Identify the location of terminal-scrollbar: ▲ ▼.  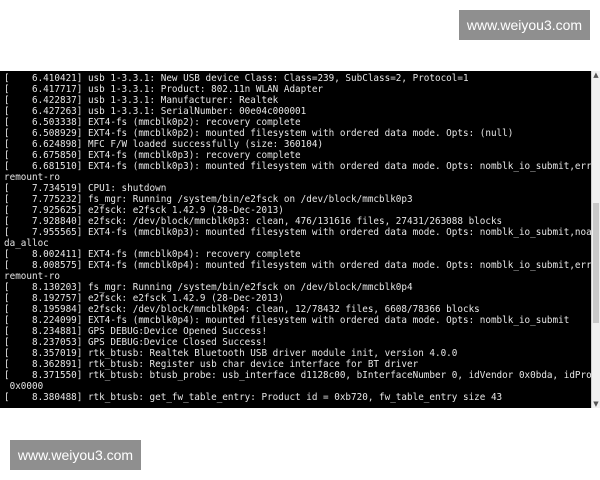
(595, 239).